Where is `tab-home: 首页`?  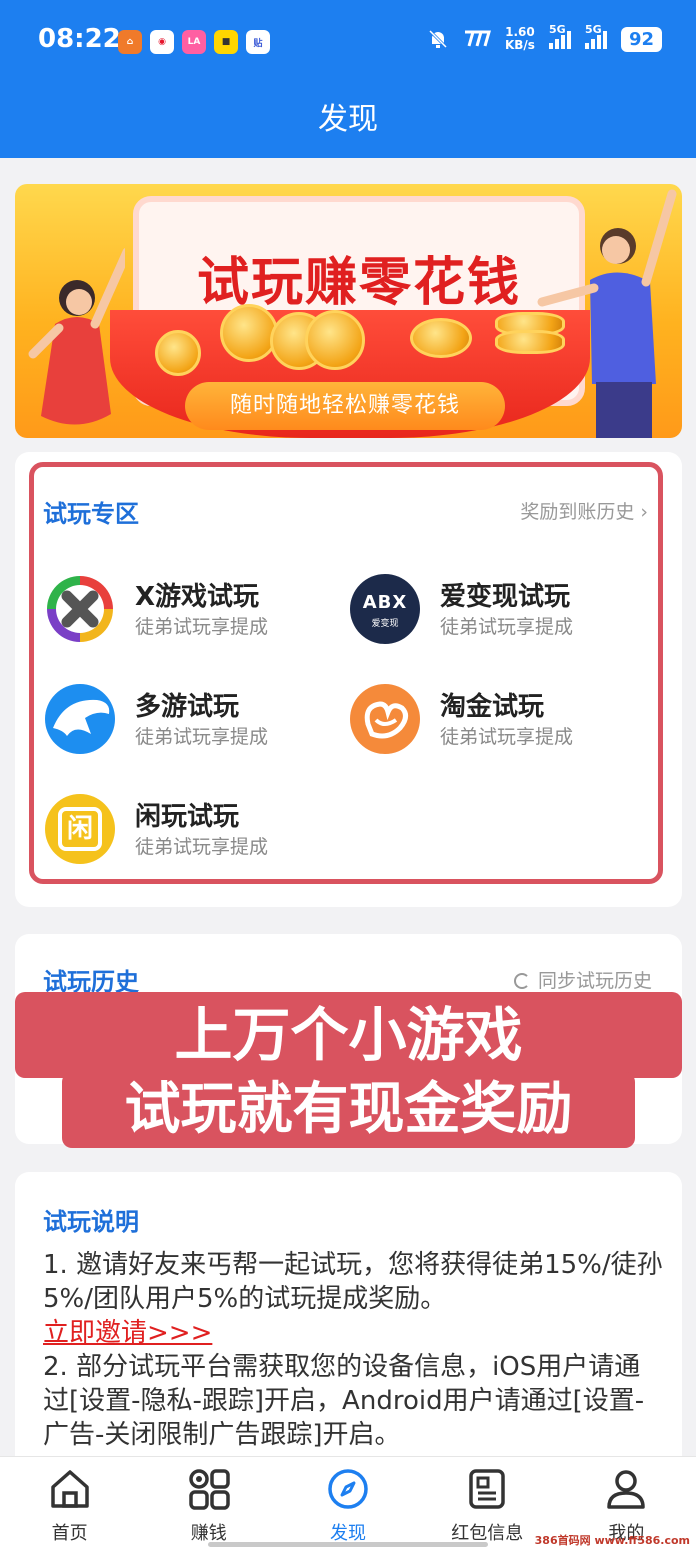
tab-home: 首页 is located at coordinates (69, 1504).